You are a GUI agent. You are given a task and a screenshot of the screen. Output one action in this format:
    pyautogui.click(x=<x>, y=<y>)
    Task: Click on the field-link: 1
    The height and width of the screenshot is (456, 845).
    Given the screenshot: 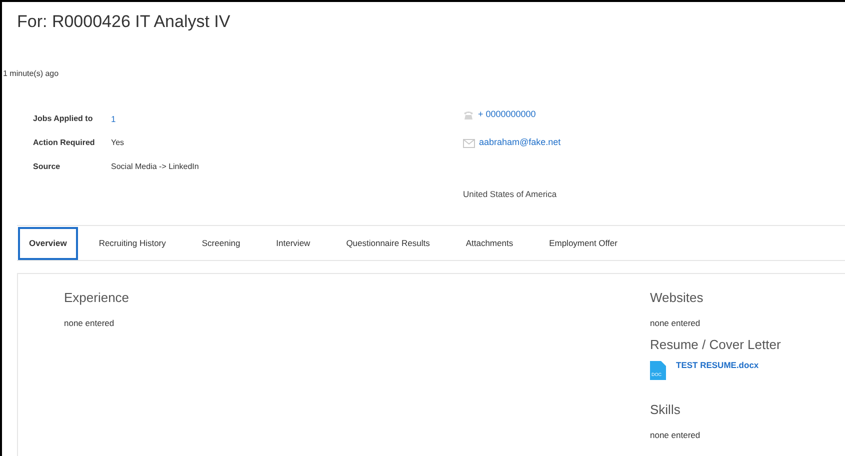 What is the action you would take?
    pyautogui.click(x=113, y=119)
    